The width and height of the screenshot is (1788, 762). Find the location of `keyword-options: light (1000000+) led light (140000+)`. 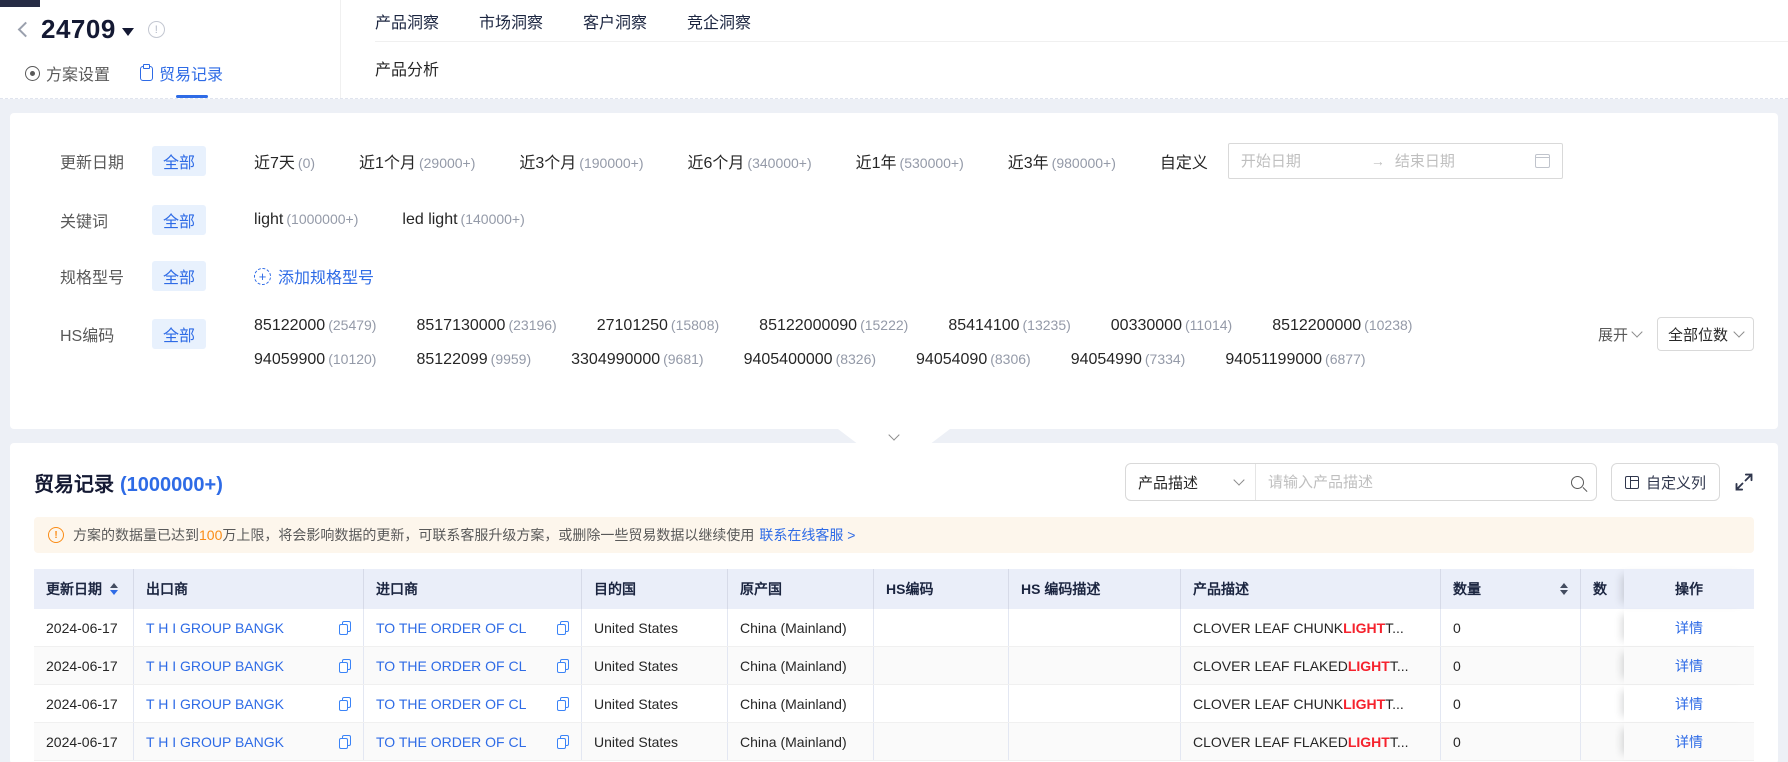

keyword-options: light (1000000+) led light (140000+) is located at coordinates (389, 220).